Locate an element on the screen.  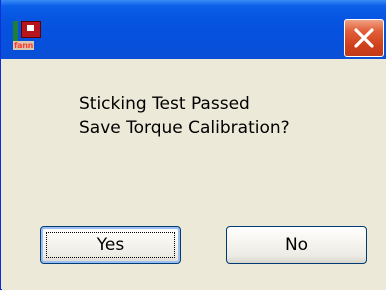
app-icon-screen is located at coordinates (31, 29).